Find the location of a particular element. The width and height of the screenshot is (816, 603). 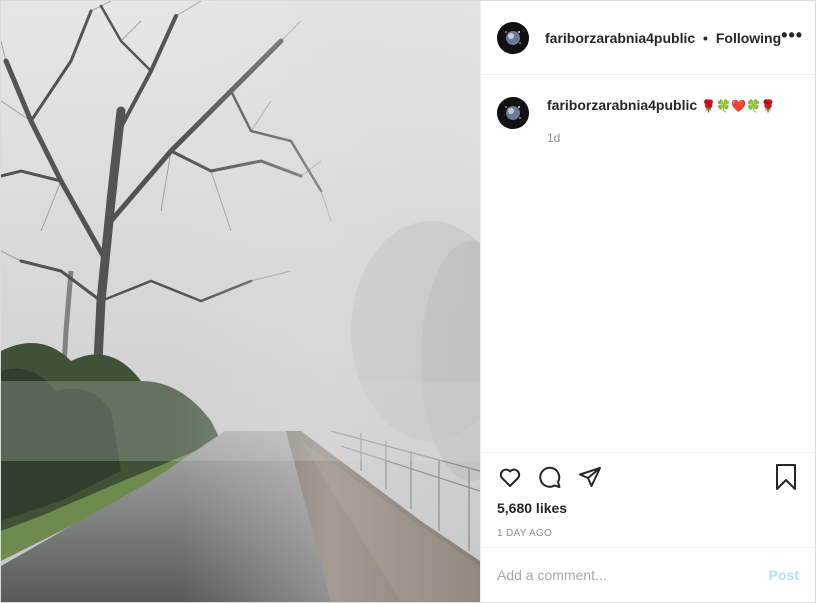

comment-icon is located at coordinates (550, 477).